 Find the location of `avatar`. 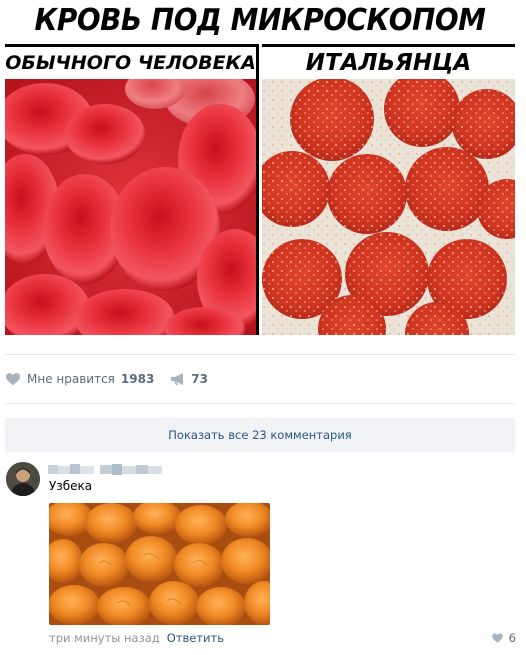

avatar is located at coordinates (23, 479).